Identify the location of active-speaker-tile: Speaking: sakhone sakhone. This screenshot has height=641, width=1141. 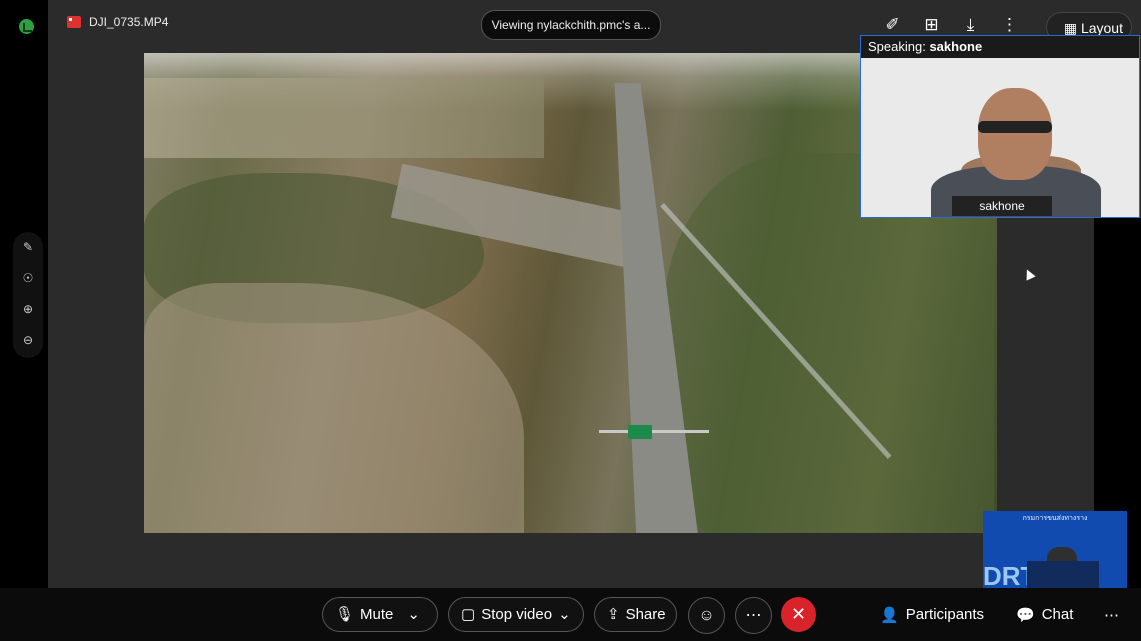
(1000, 126).